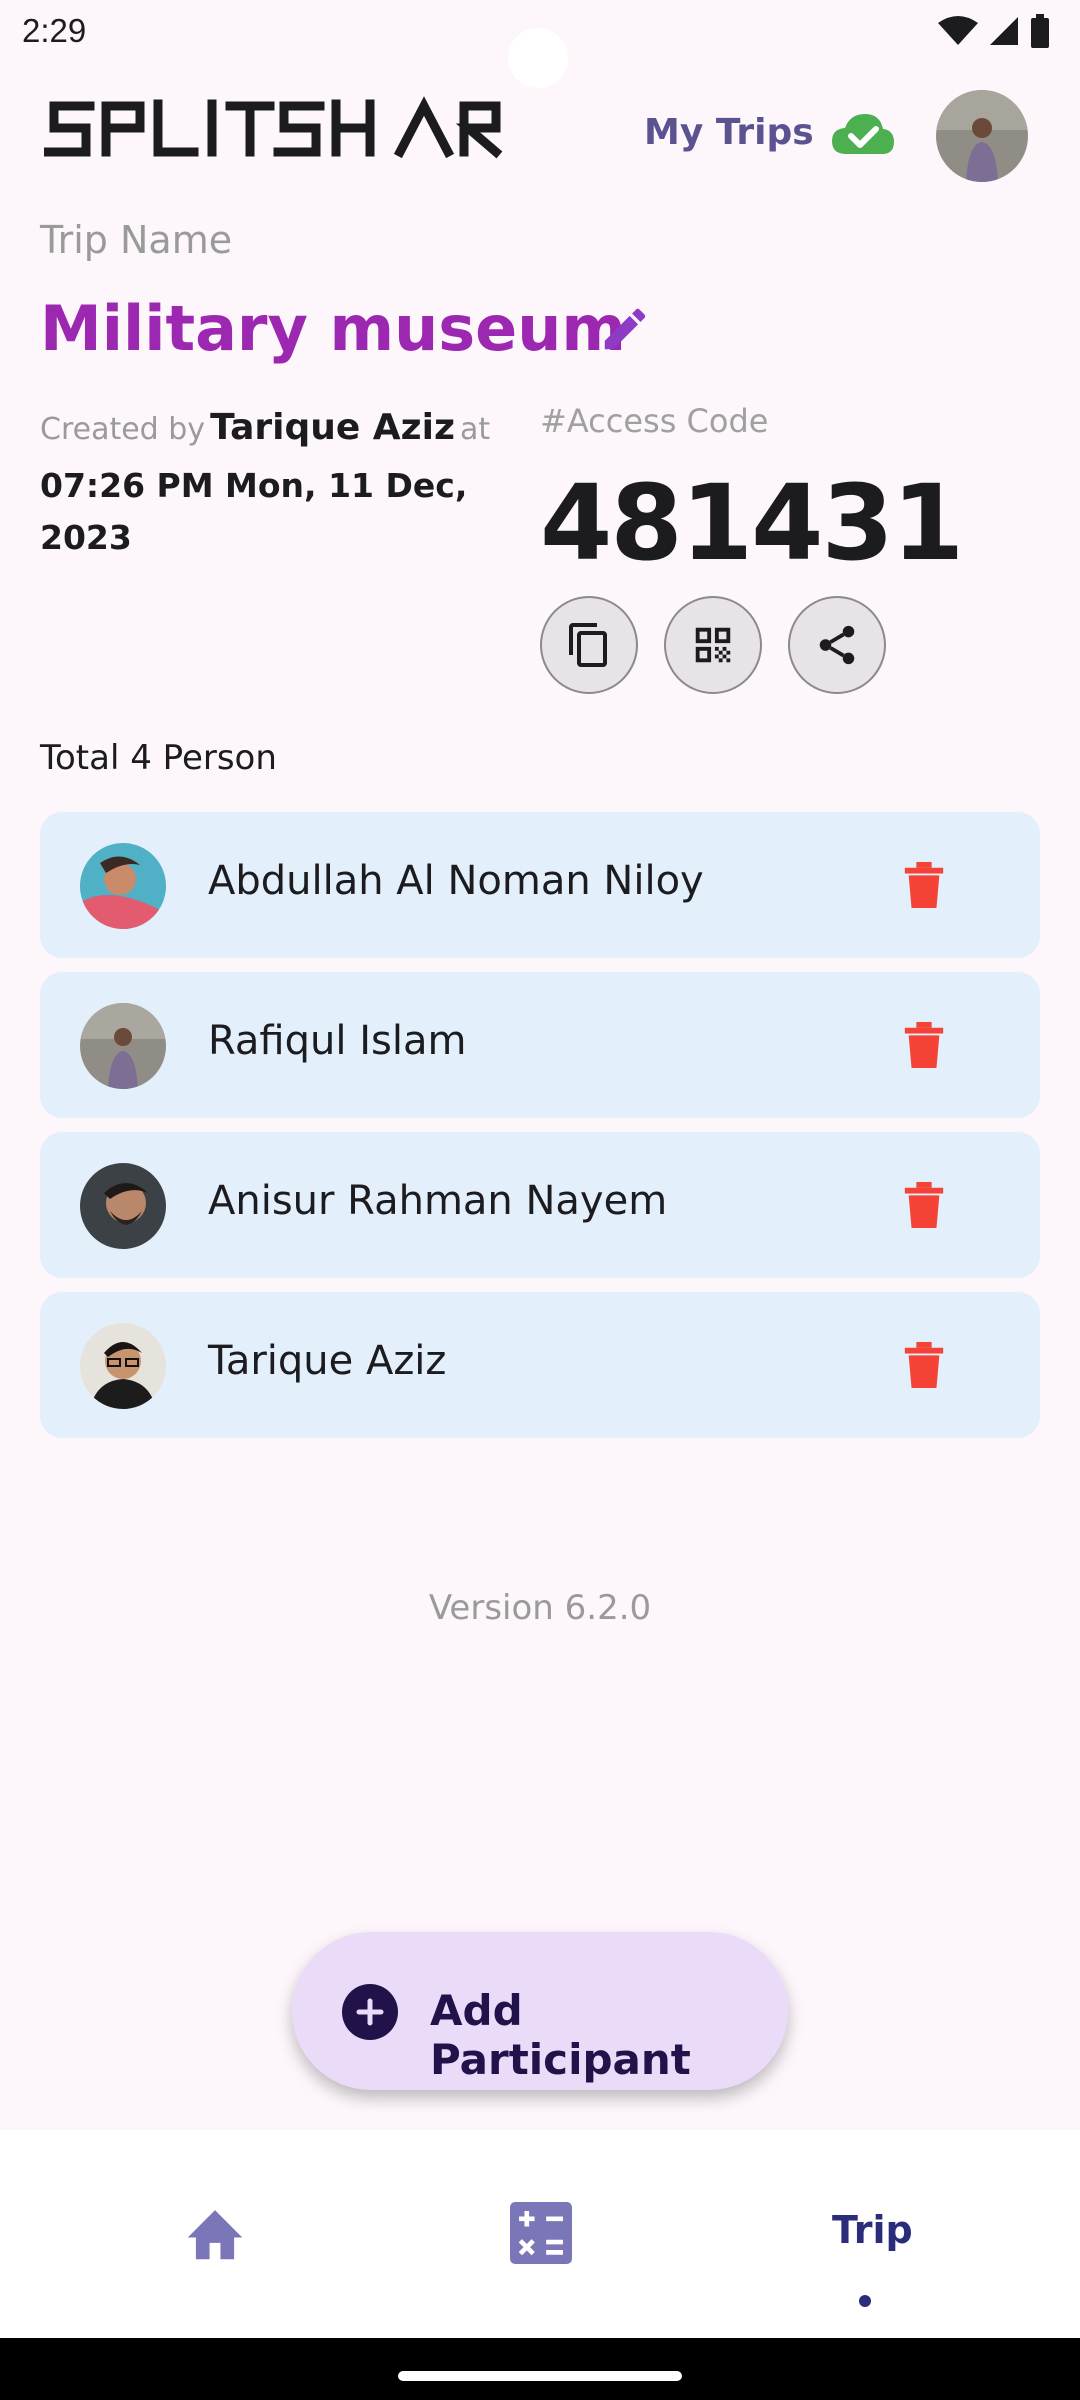 This screenshot has width=1080, height=2400. I want to click on home-gesture-handle, so click(540, 2376).